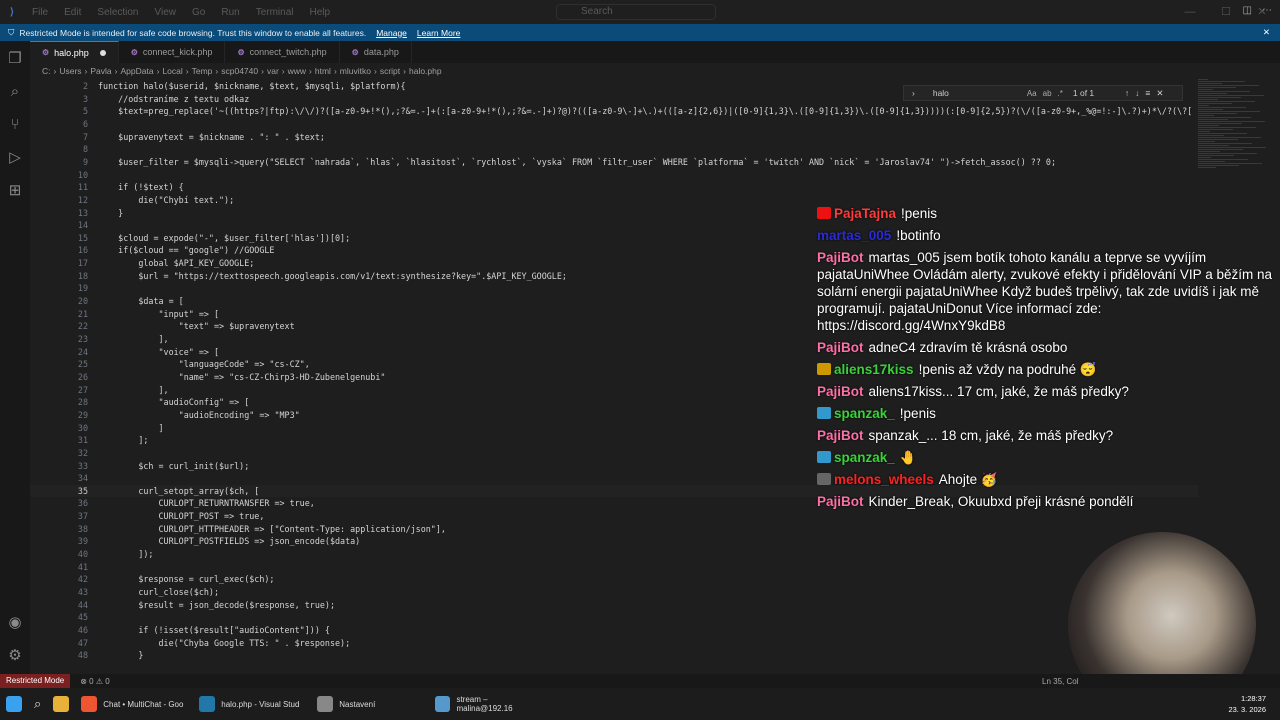  I want to click on code-text: die("Chyba Google TTS: " . $response);, so click(224, 642).